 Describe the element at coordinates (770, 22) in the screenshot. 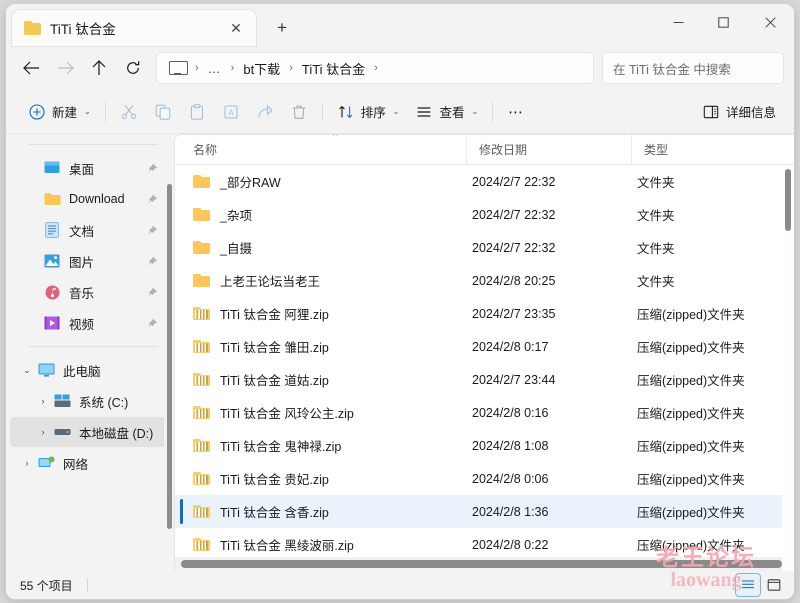

I see `close-icon` at that location.